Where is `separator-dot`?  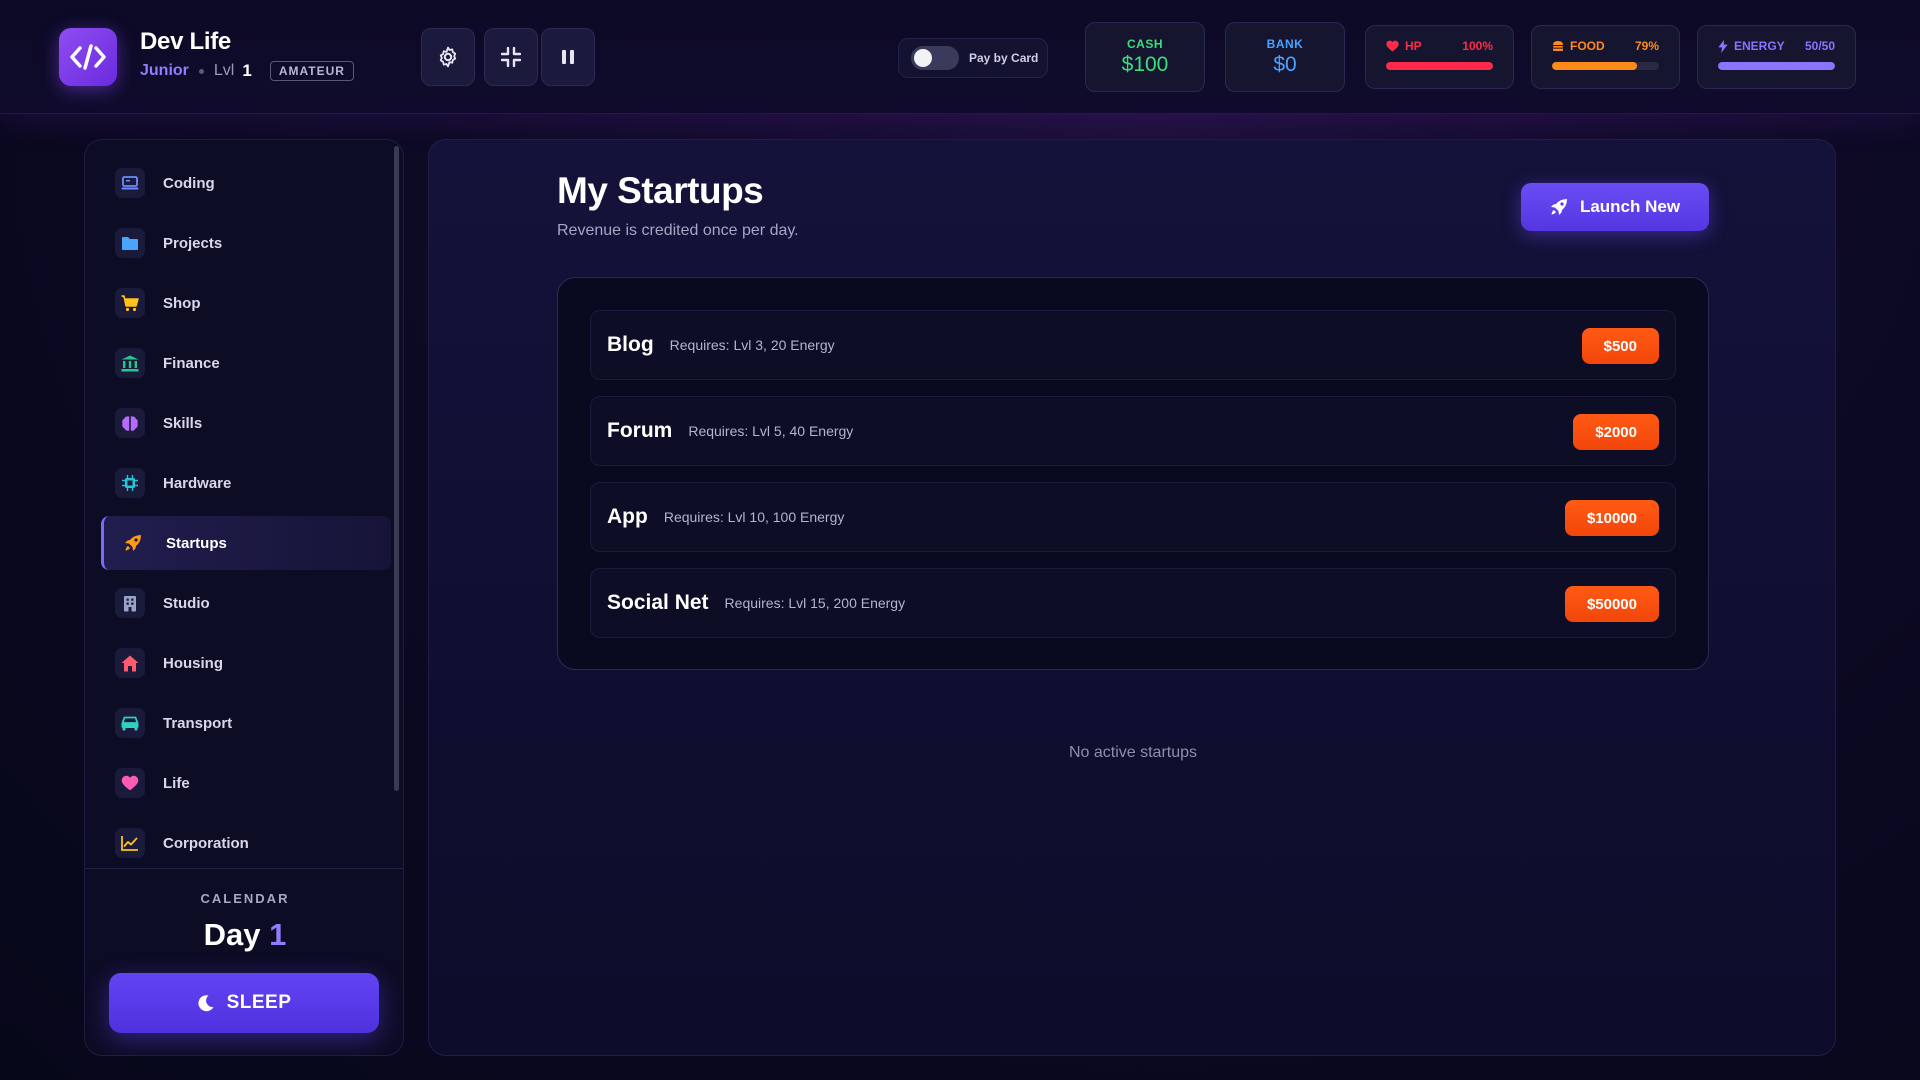 separator-dot is located at coordinates (201, 71).